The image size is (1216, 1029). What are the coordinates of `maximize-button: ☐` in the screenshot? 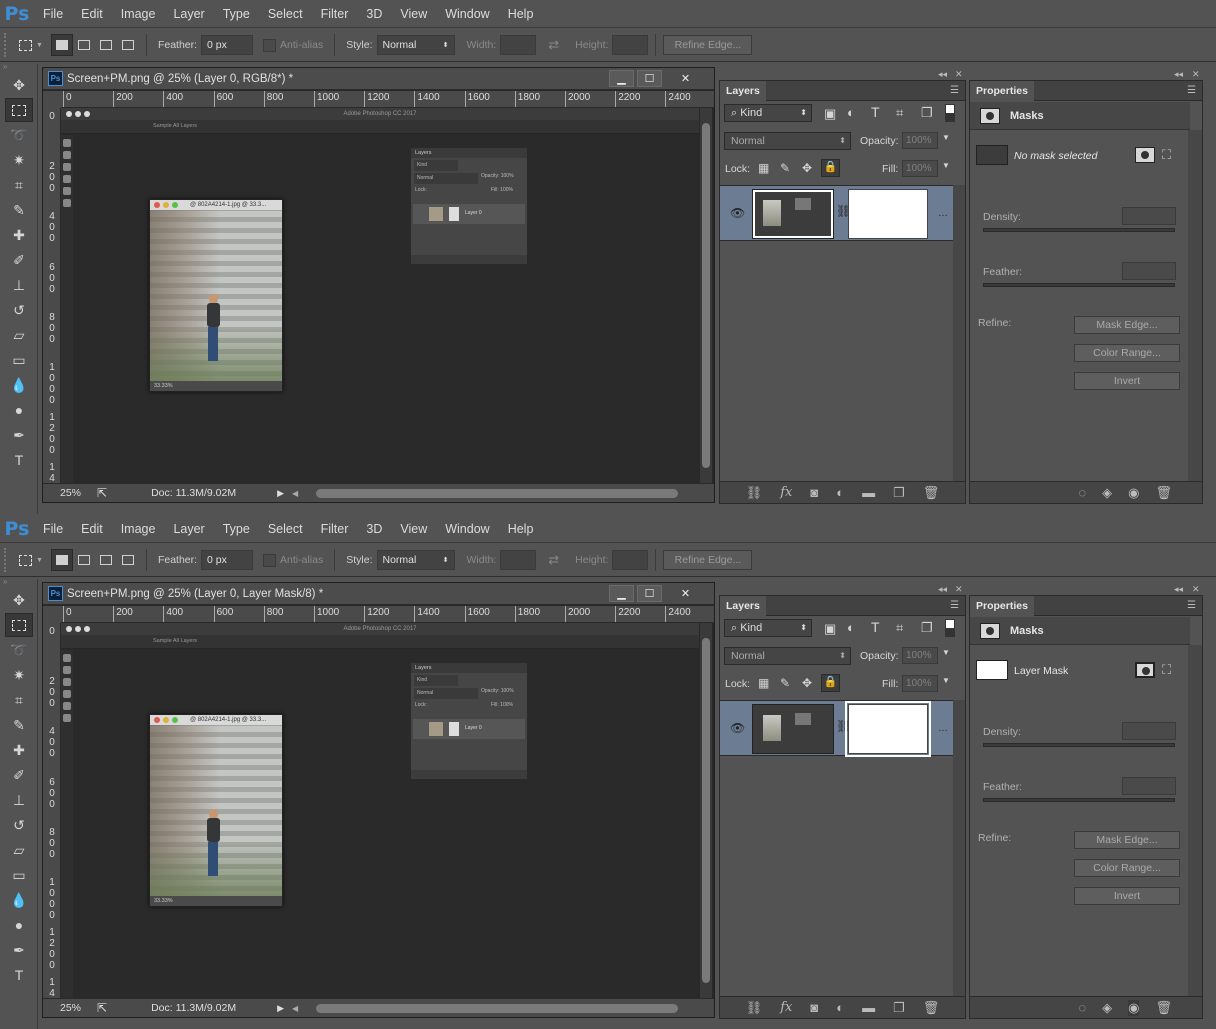 It's located at (649, 593).